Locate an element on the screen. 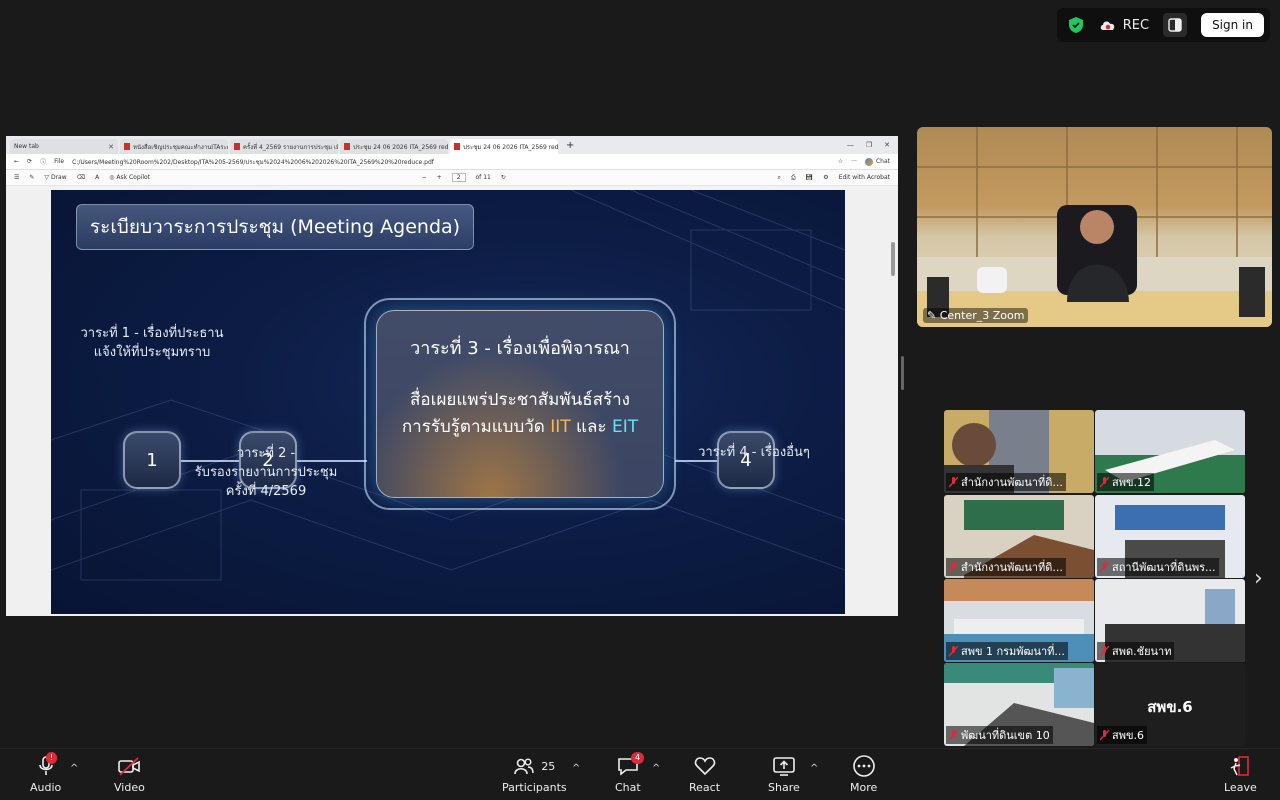 This screenshot has height=800, width=1280. recording-indicator: REC is located at coordinates (1124, 25).